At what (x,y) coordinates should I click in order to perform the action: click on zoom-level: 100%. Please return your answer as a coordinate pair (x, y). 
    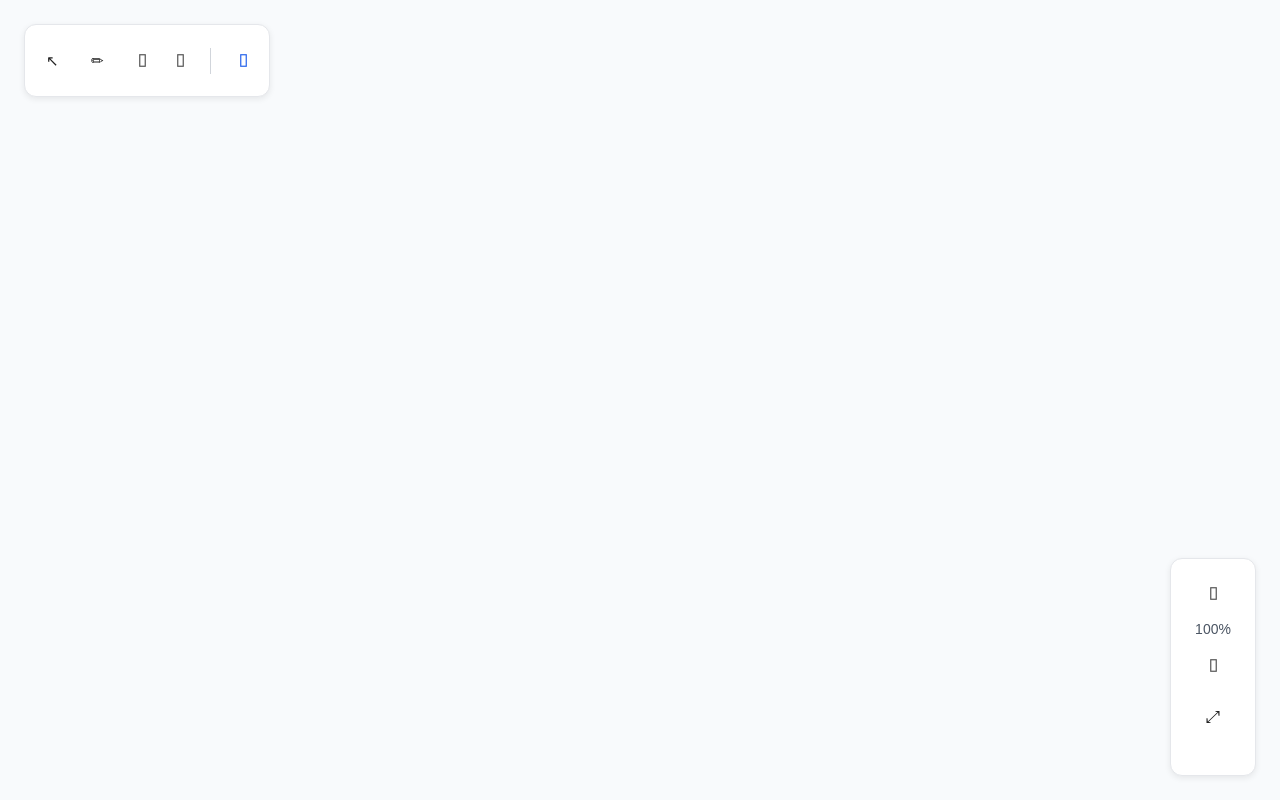
    Looking at the image, I should click on (1213, 629).